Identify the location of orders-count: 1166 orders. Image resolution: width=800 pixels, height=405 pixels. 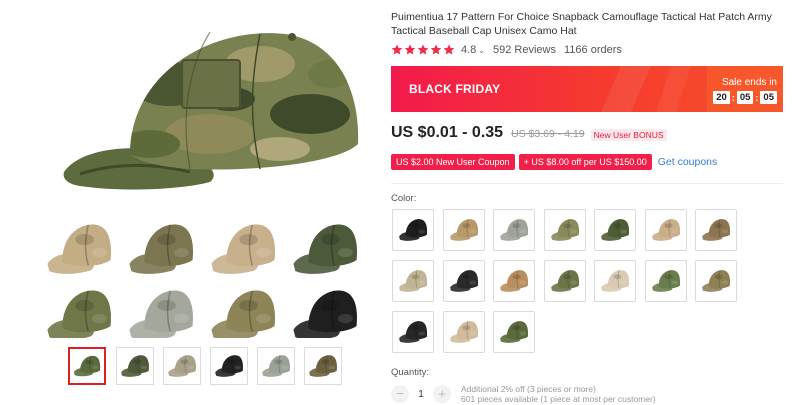
(592, 50).